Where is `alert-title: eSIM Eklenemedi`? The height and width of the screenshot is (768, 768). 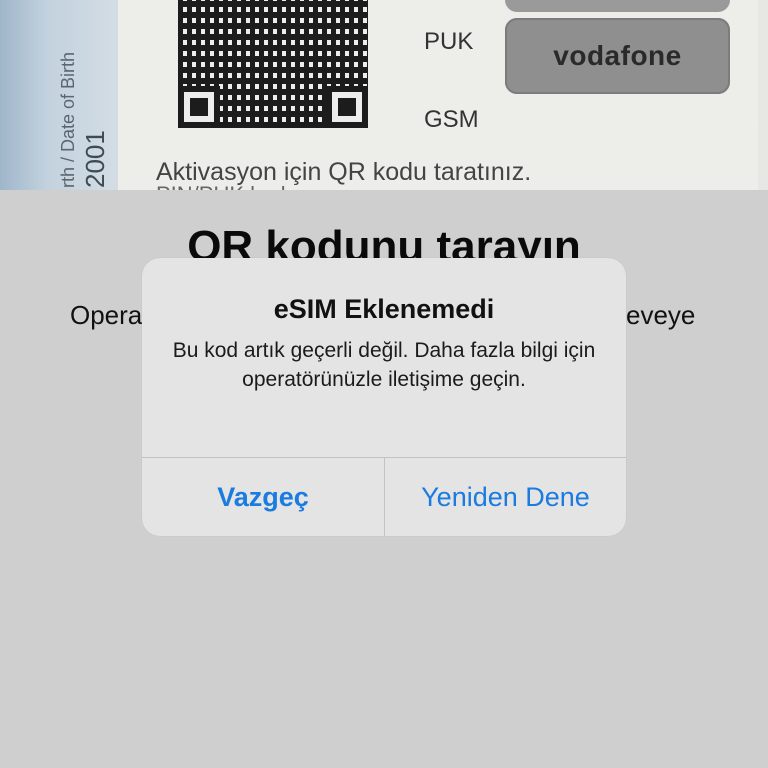 alert-title: eSIM Eklenemedi is located at coordinates (384, 309).